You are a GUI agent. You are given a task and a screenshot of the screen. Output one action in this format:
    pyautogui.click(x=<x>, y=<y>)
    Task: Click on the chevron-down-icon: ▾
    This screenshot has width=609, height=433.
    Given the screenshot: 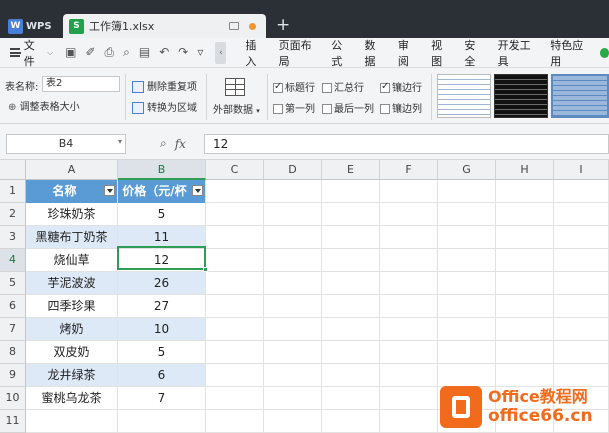 What is the action you would take?
    pyautogui.click(x=120, y=141)
    